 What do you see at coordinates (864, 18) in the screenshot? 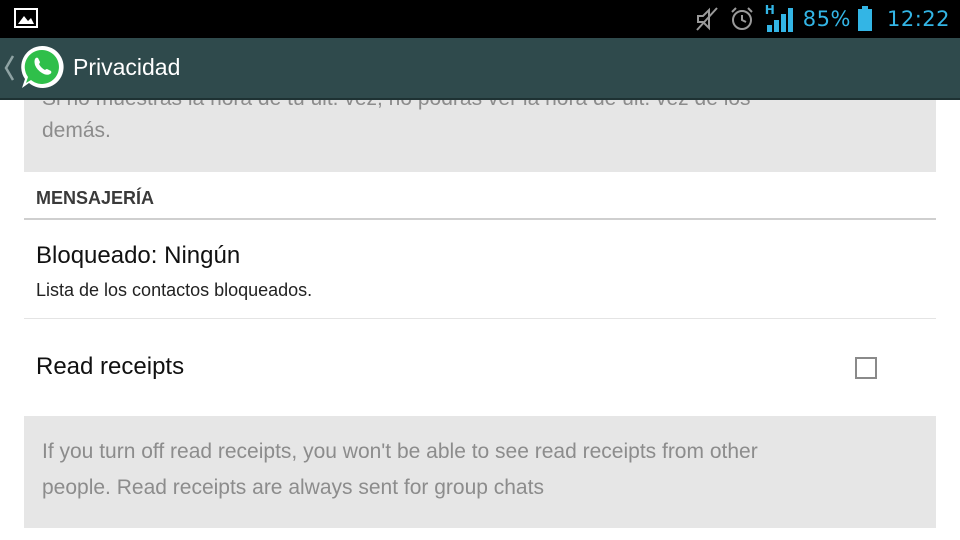
I see `battery-icon` at bounding box center [864, 18].